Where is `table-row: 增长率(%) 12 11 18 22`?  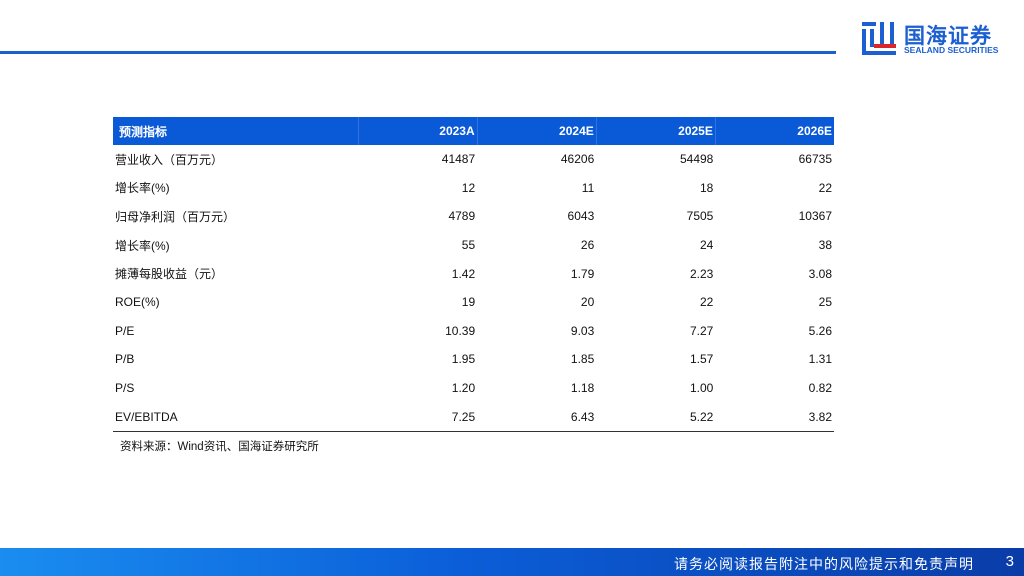
table-row: 增长率(%) 12 11 18 22 is located at coordinates (473, 188).